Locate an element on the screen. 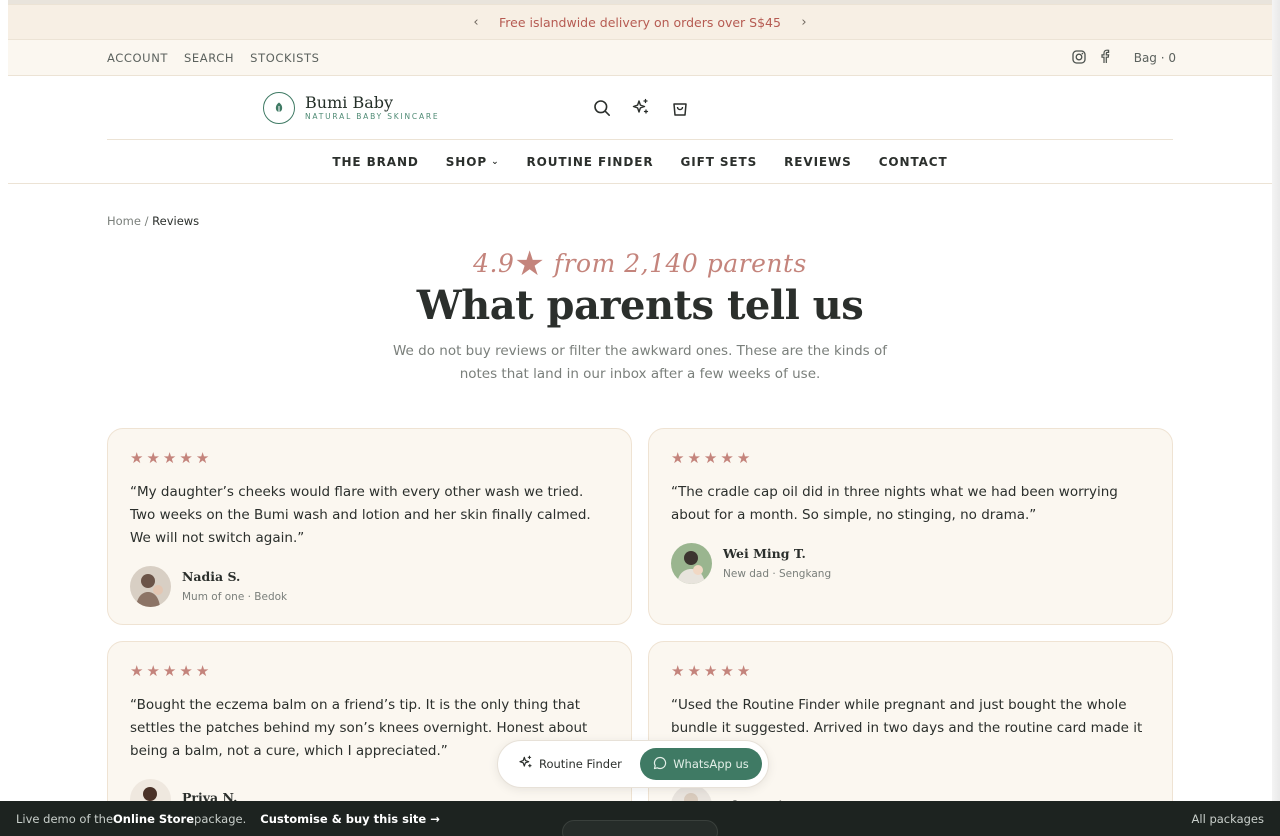 This screenshot has width=1280, height=836. routine-finder-button: Routine Finder is located at coordinates (570, 764).